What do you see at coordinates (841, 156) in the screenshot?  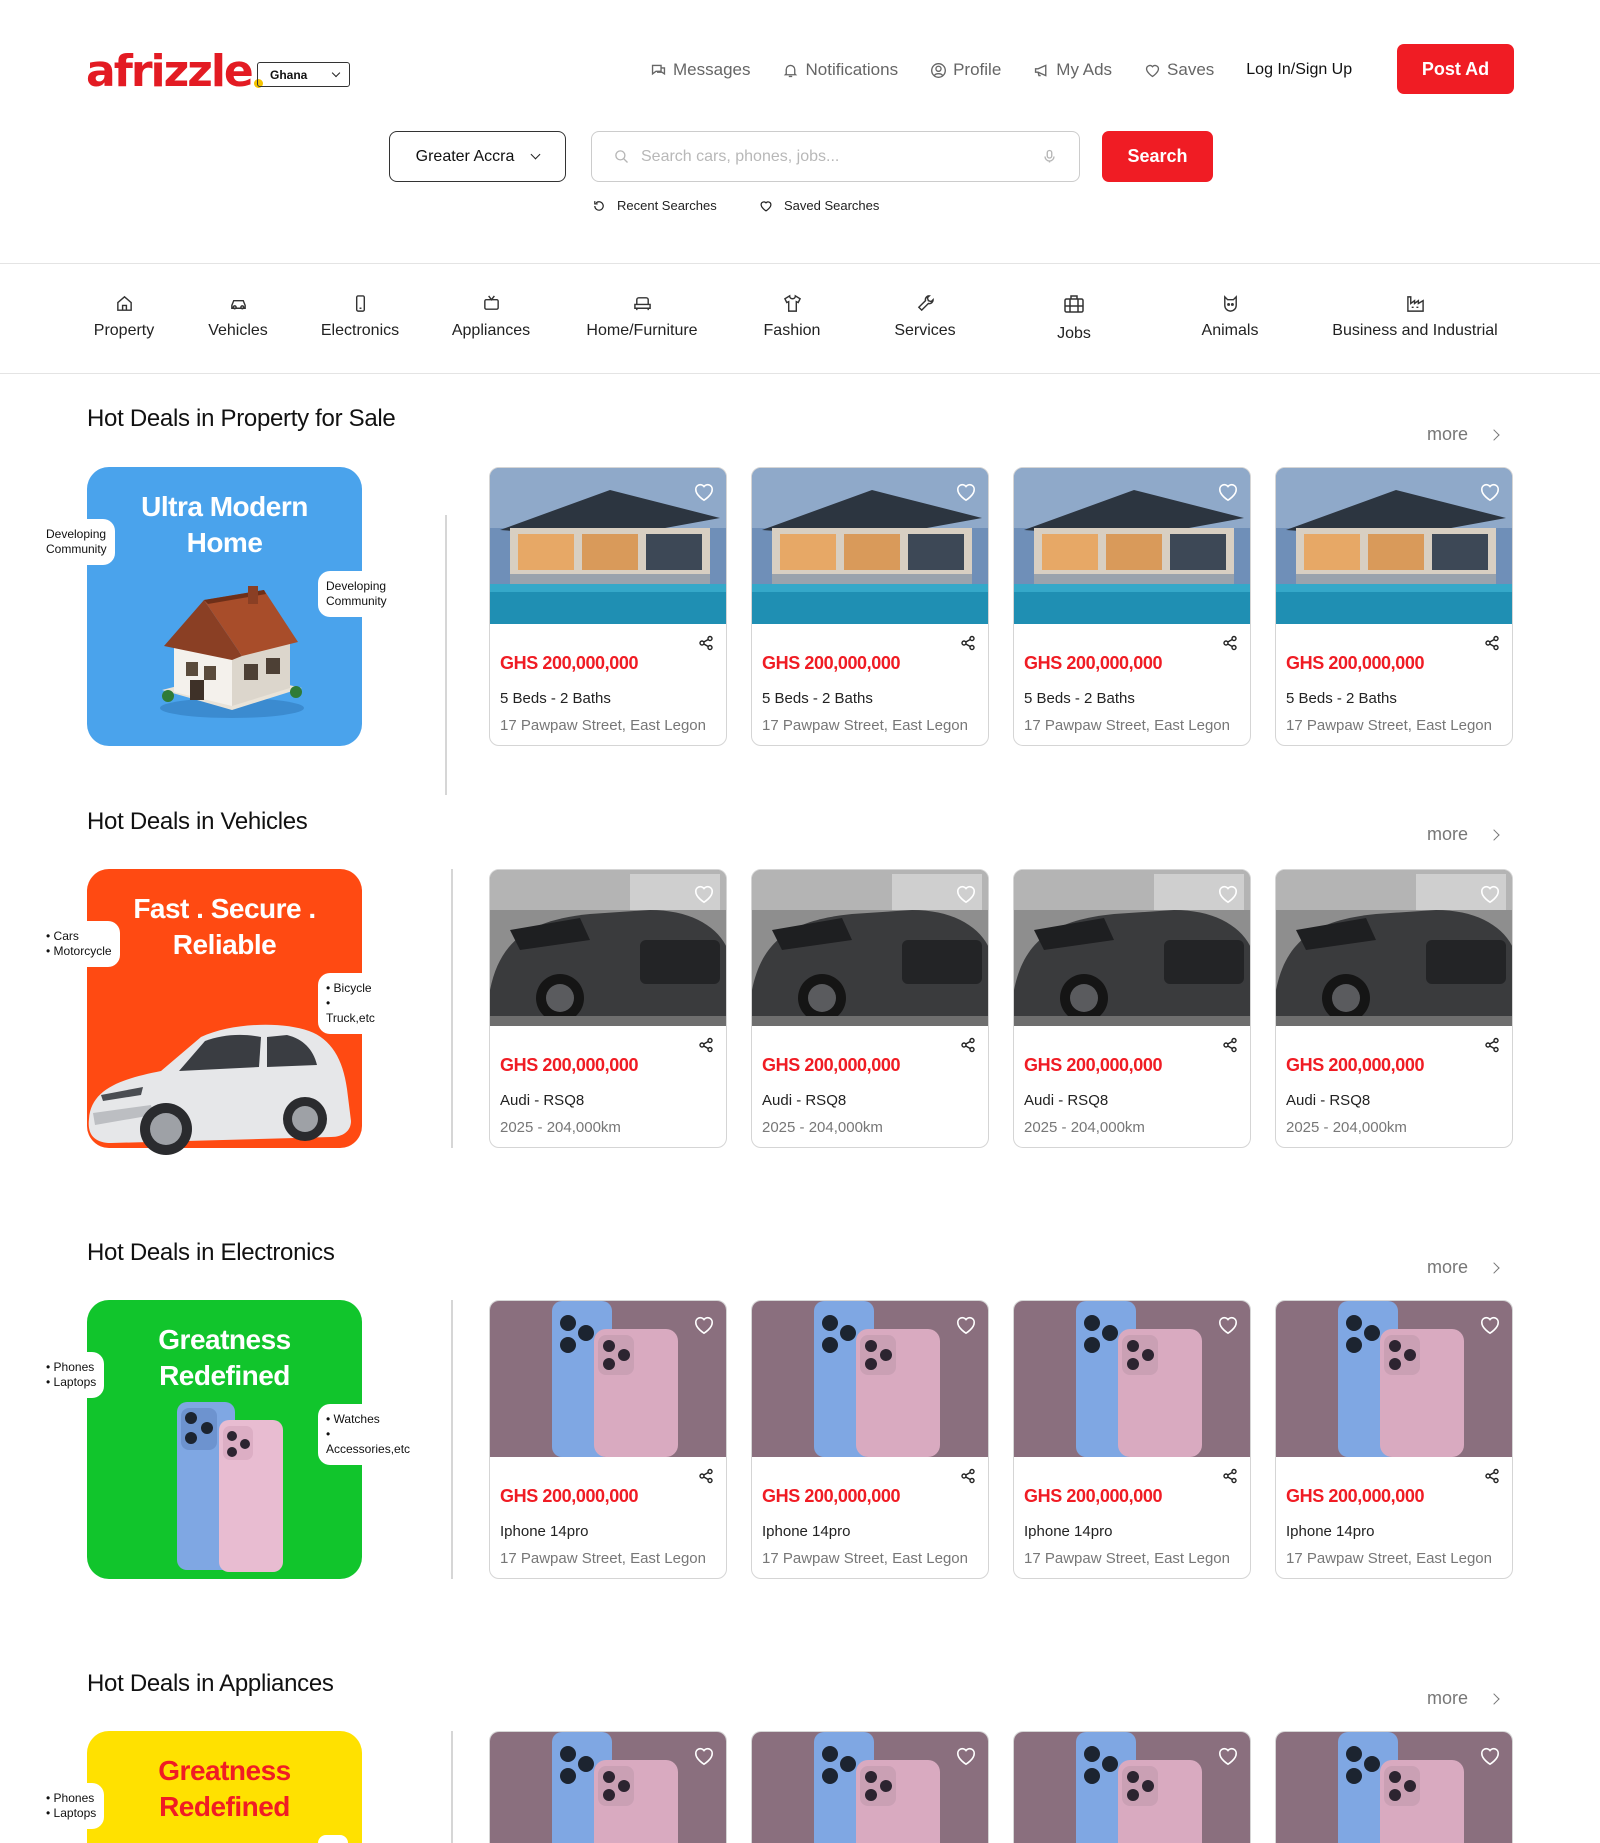 I see `search-input` at bounding box center [841, 156].